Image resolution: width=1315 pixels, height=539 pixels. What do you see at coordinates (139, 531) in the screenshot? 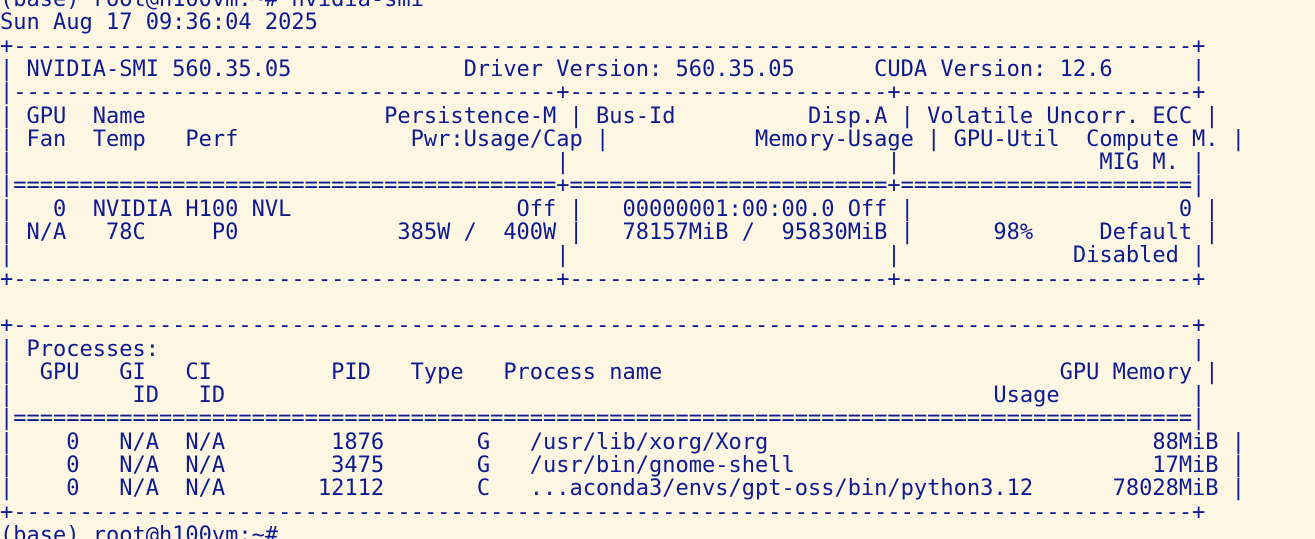
I see `prompt-line: (base) root@h100vm:~#` at bounding box center [139, 531].